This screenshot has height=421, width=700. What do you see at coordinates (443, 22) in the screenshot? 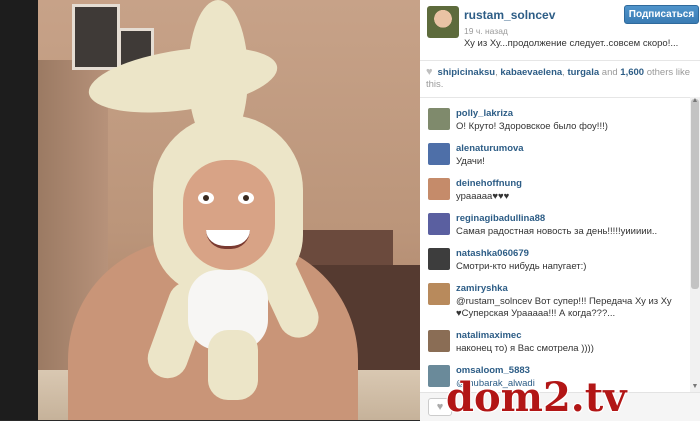
I see `author-avatar` at bounding box center [443, 22].